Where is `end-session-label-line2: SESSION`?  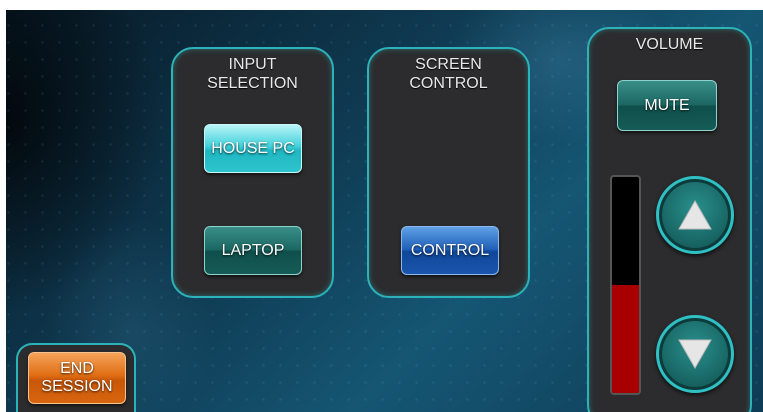 end-session-label-line2: SESSION is located at coordinates (77, 386).